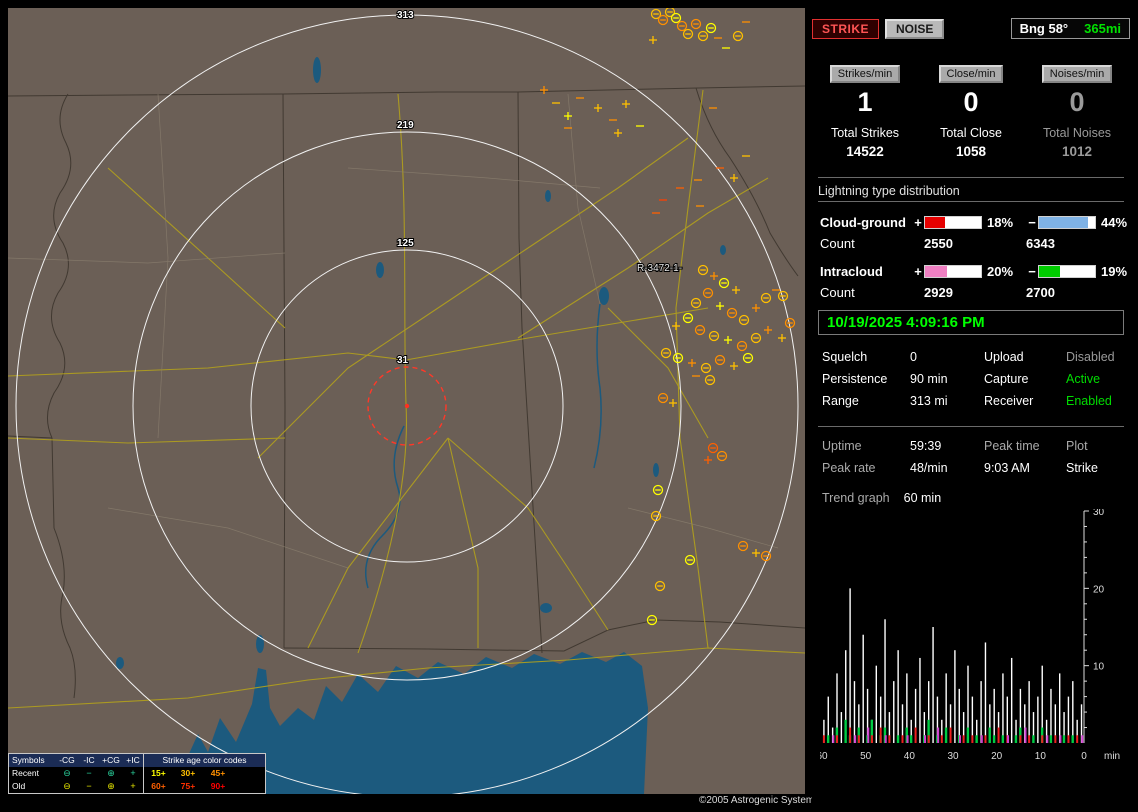 Image resolution: width=1138 pixels, height=812 pixels. I want to click on cg-positive-pct: 18%, so click(1000, 222).